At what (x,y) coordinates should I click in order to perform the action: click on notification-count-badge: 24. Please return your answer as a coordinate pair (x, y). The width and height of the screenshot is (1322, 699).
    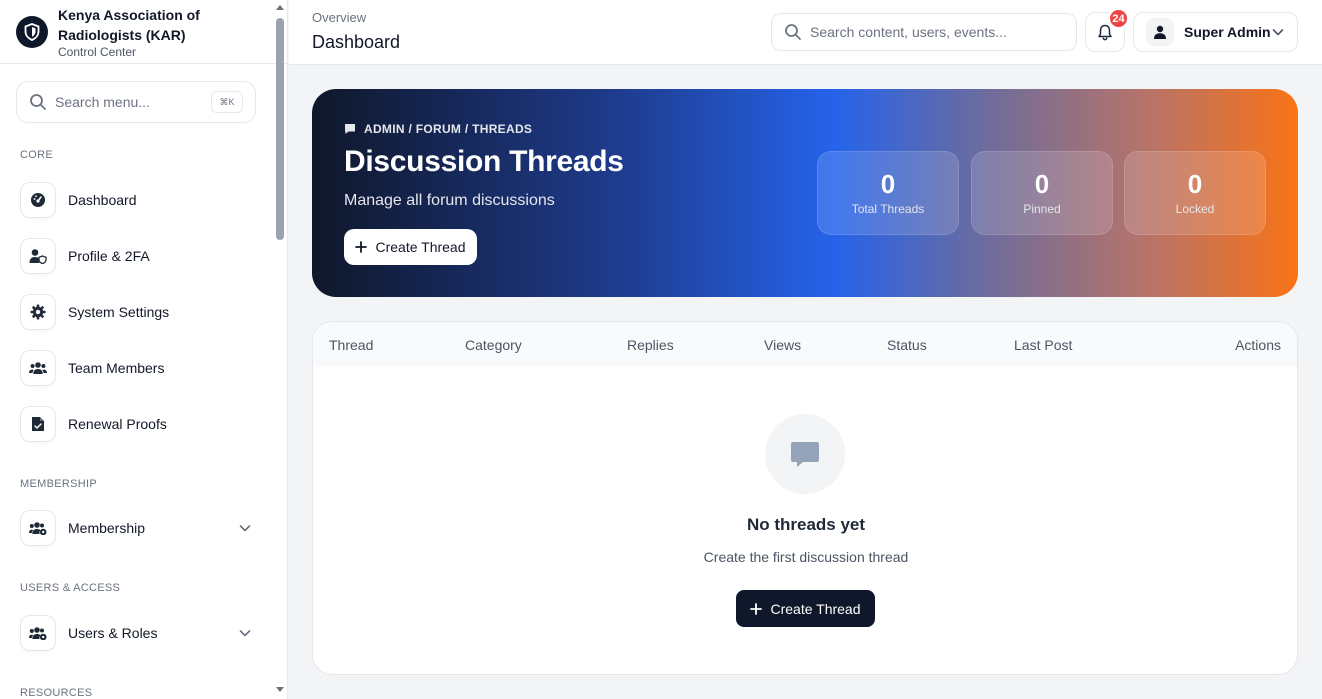
    Looking at the image, I should click on (1118, 18).